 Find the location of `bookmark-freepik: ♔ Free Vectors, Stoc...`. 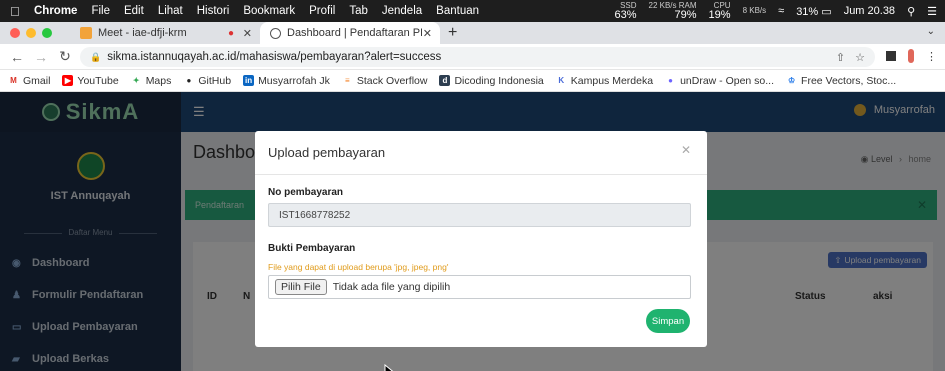

bookmark-freepik: ♔ Free Vectors, Stoc... is located at coordinates (841, 81).